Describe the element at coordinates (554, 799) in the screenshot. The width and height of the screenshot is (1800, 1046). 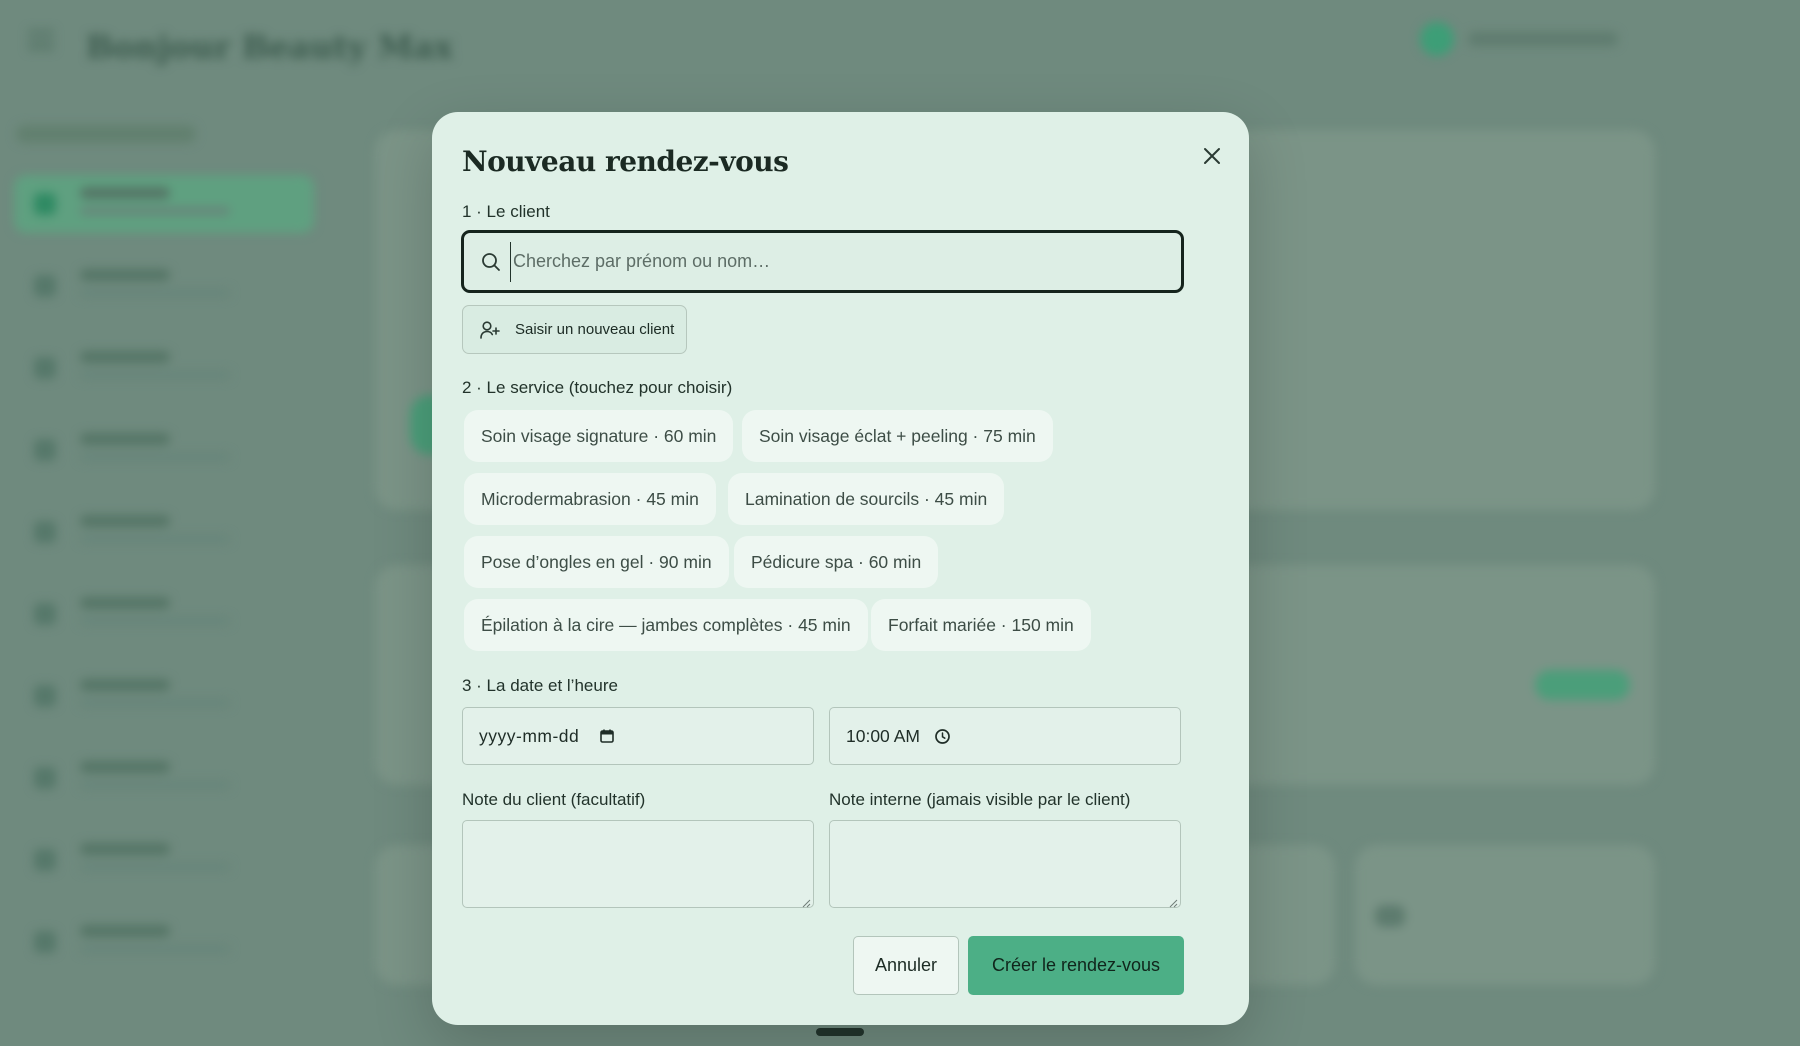
I see `client-note-label: Note du client (facultatif)` at that location.